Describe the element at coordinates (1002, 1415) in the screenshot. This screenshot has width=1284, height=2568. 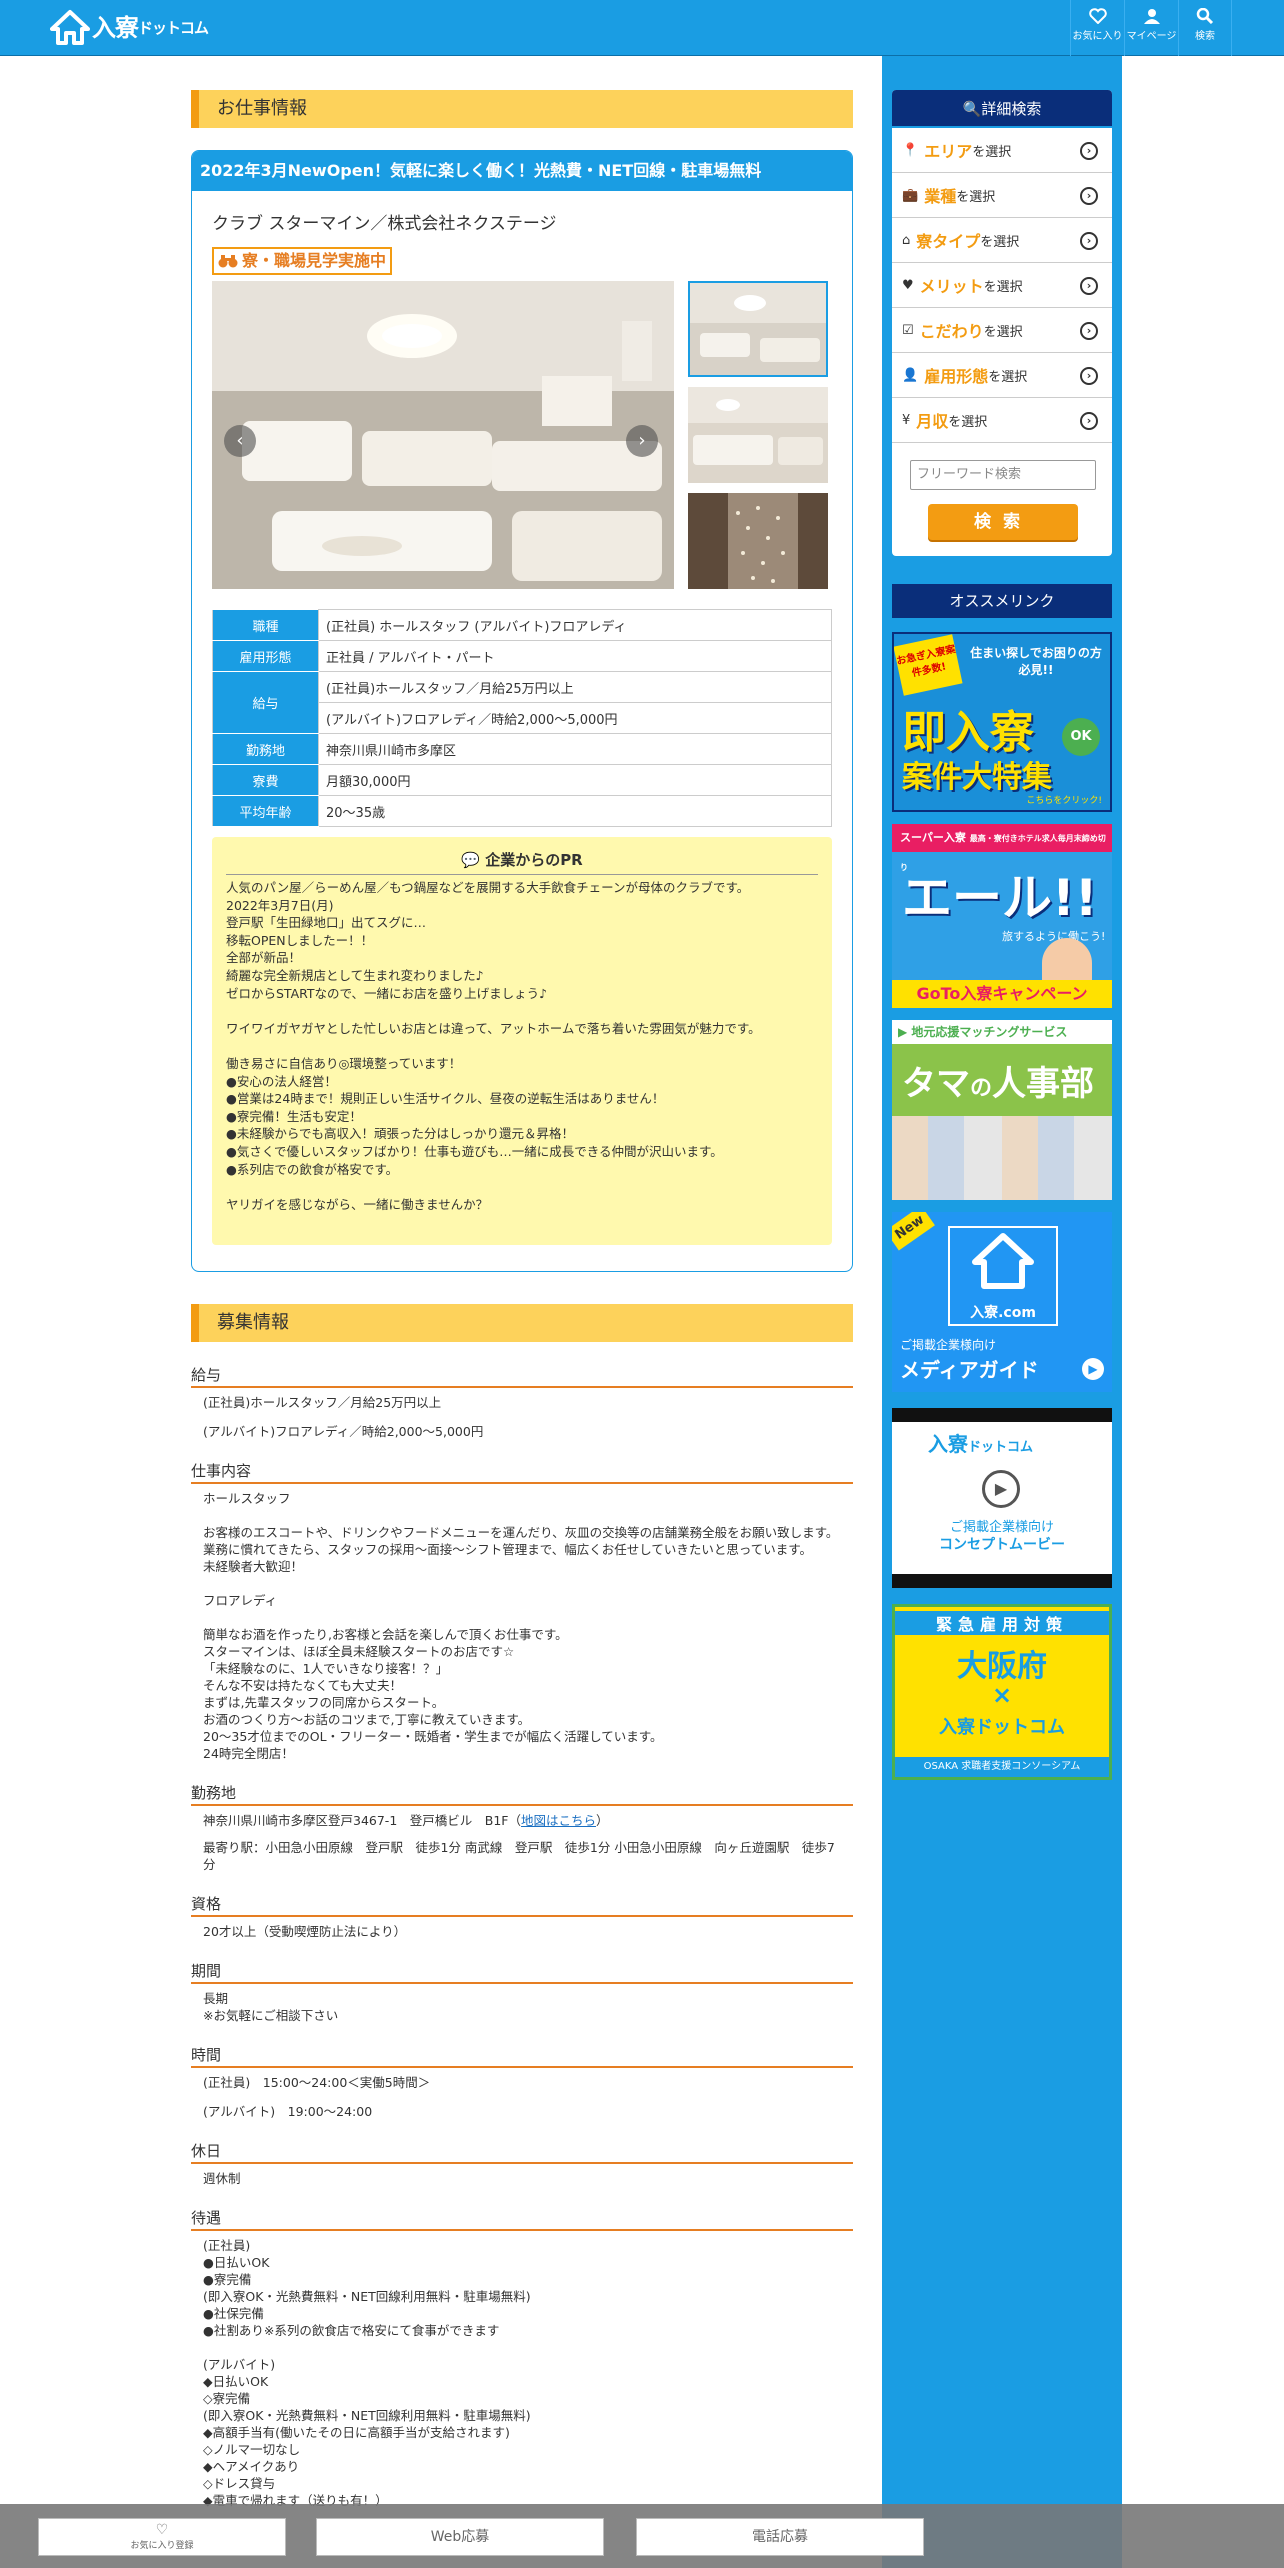
I see `film-perforation` at that location.